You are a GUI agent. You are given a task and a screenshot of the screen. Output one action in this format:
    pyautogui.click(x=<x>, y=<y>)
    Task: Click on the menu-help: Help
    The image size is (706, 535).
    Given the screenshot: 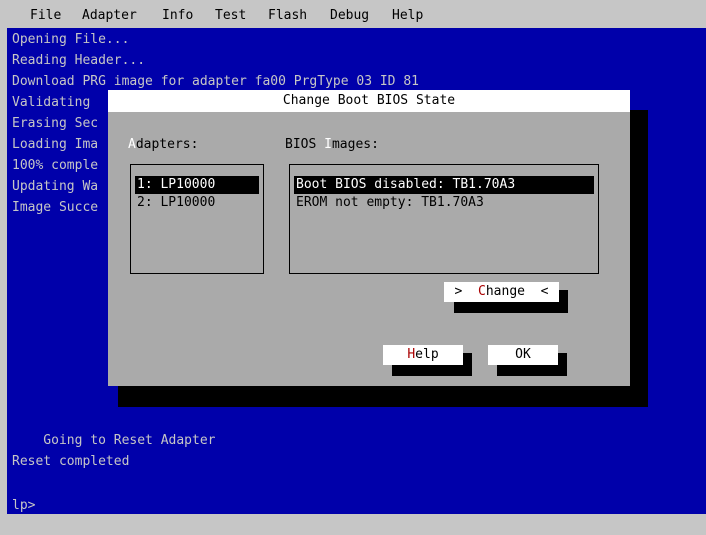 What is the action you would take?
    pyautogui.click(x=407, y=16)
    